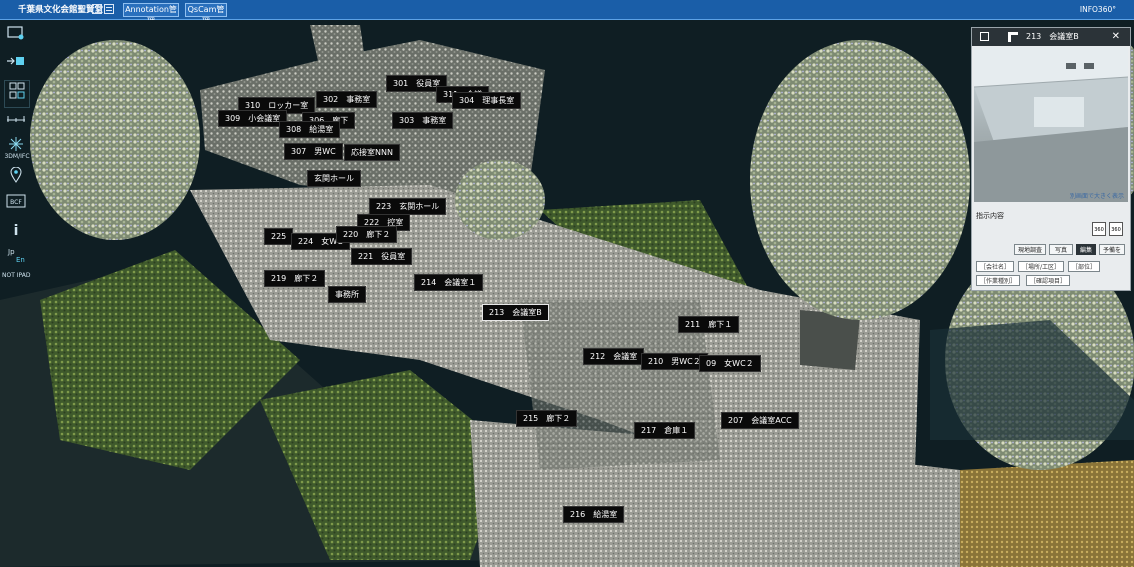 This screenshot has width=1134, height=567. Describe the element at coordinates (547, 418) in the screenshot. I see `room-label-215: 215 廊下２` at that location.